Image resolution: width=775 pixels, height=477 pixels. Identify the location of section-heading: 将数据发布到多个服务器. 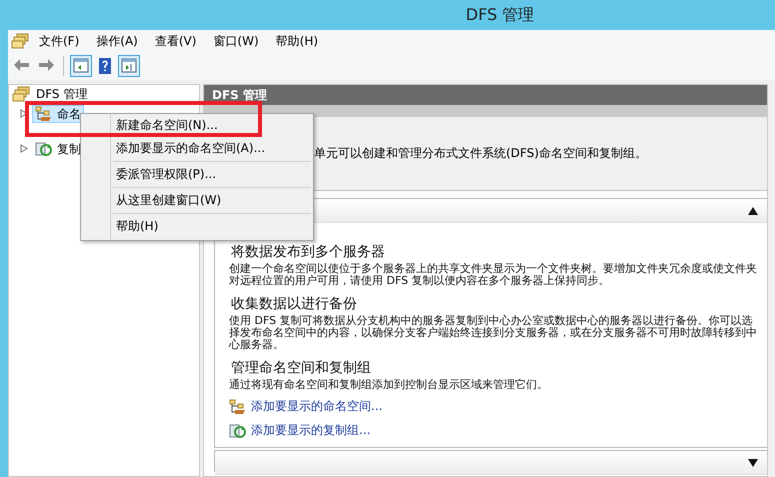
(308, 252).